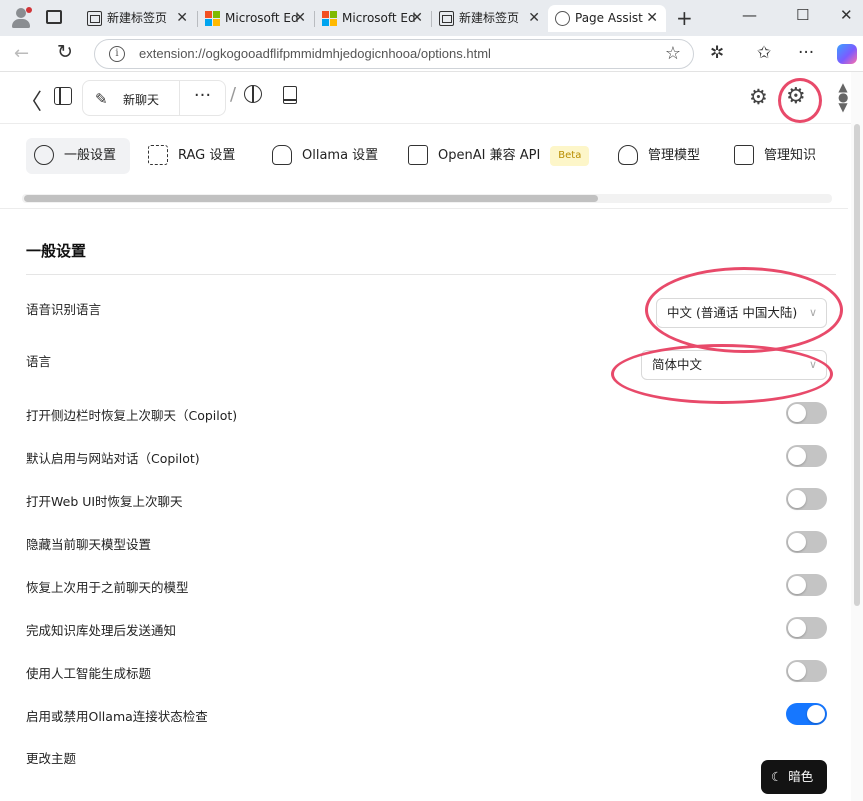  I want to click on nav-rag-settings: RAG 设置, so click(203, 156).